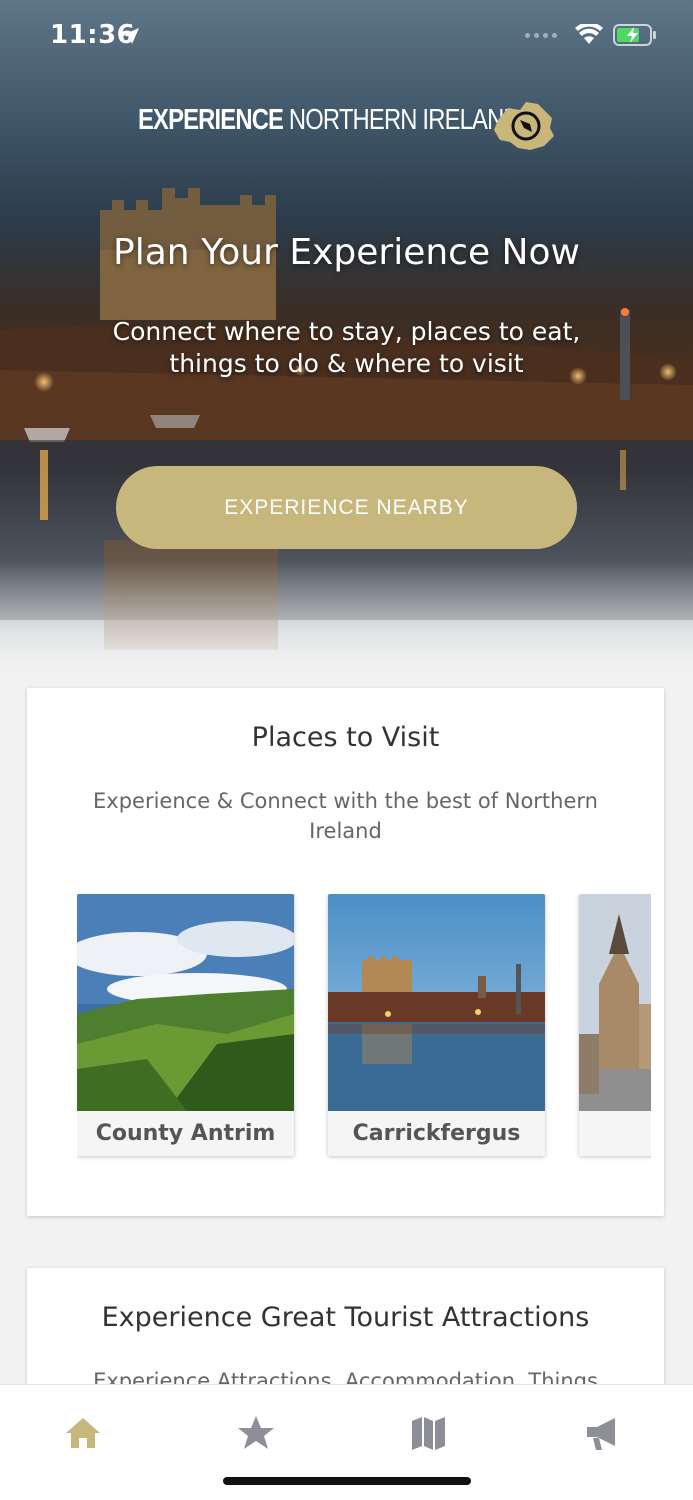 The image size is (693, 1500). I want to click on location-arrow-icon, so click(131, 36).